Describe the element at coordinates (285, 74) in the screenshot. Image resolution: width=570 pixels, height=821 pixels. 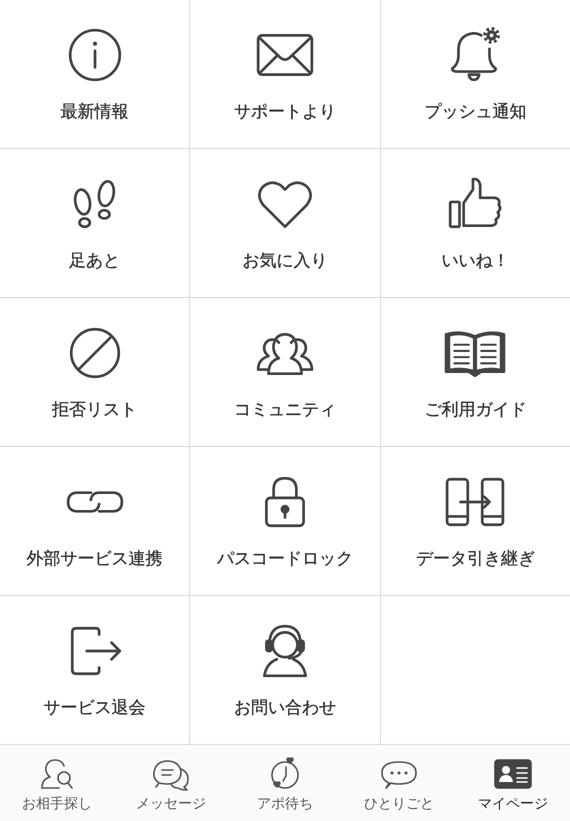
I see `menu-item: サポートより` at that location.